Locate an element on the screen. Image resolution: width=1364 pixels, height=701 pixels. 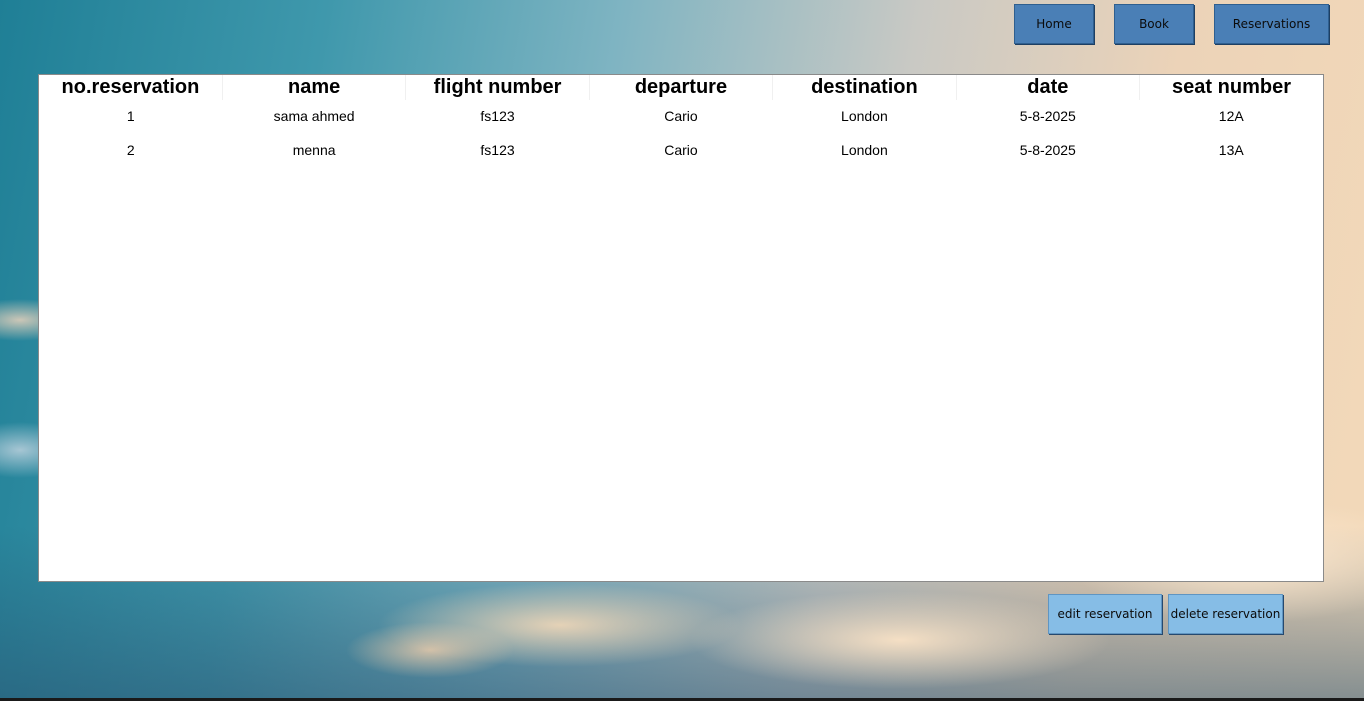
reservations-button: Reservations is located at coordinates (1271, 24).